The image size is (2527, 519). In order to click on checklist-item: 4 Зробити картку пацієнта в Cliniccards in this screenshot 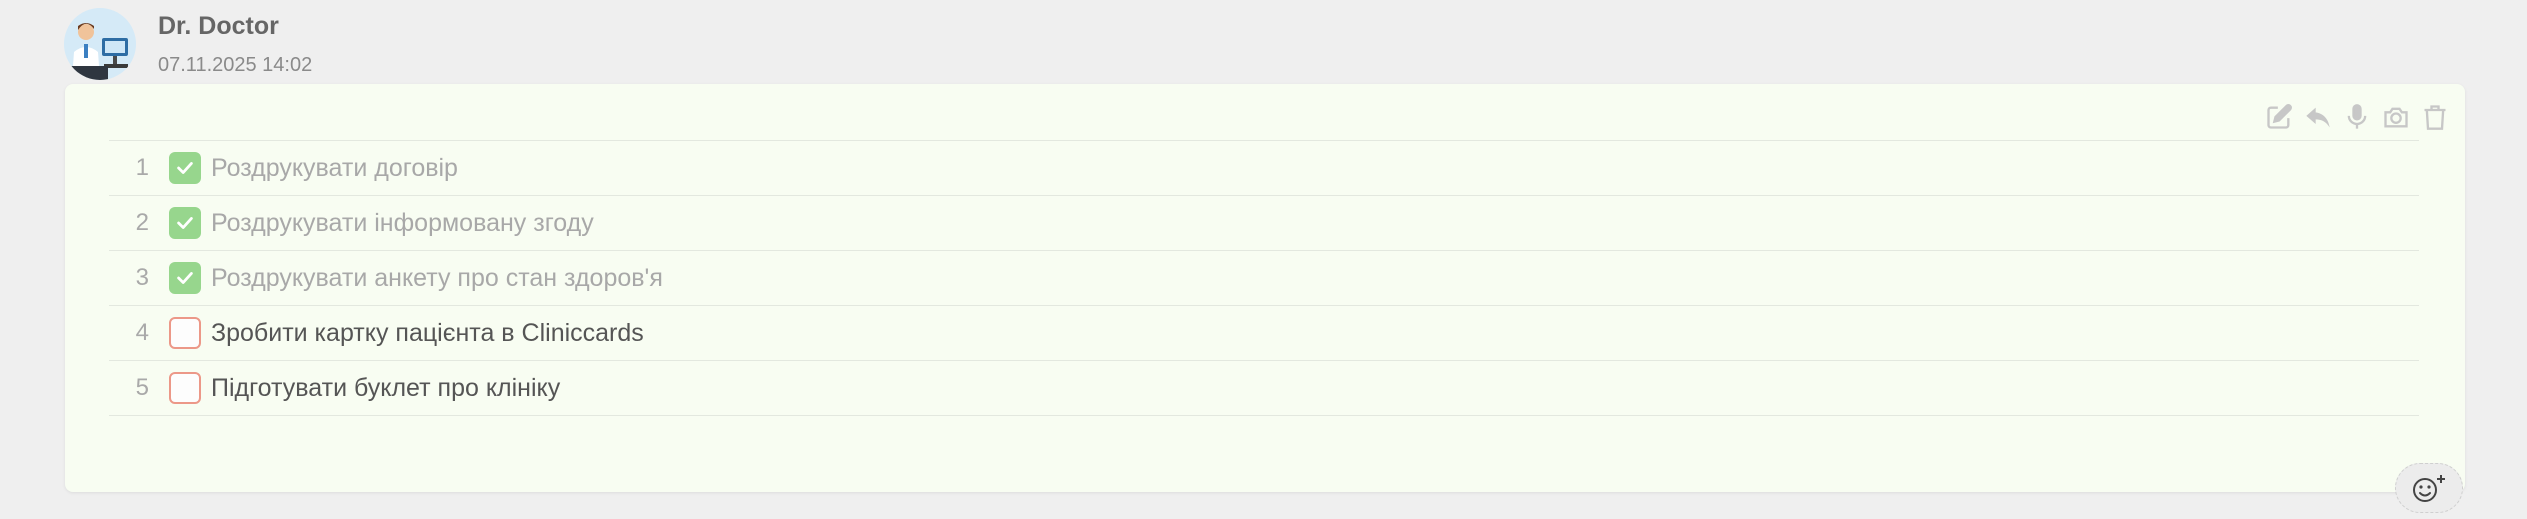, I will do `click(1264, 333)`.